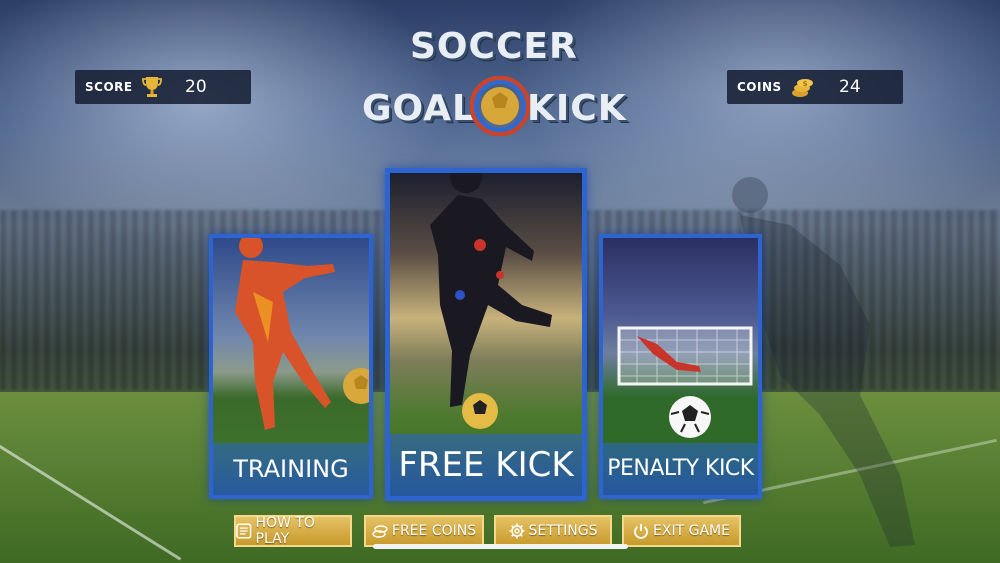  Describe the element at coordinates (815, 87) in the screenshot. I see `coins-panel: COINS $ 24` at that location.